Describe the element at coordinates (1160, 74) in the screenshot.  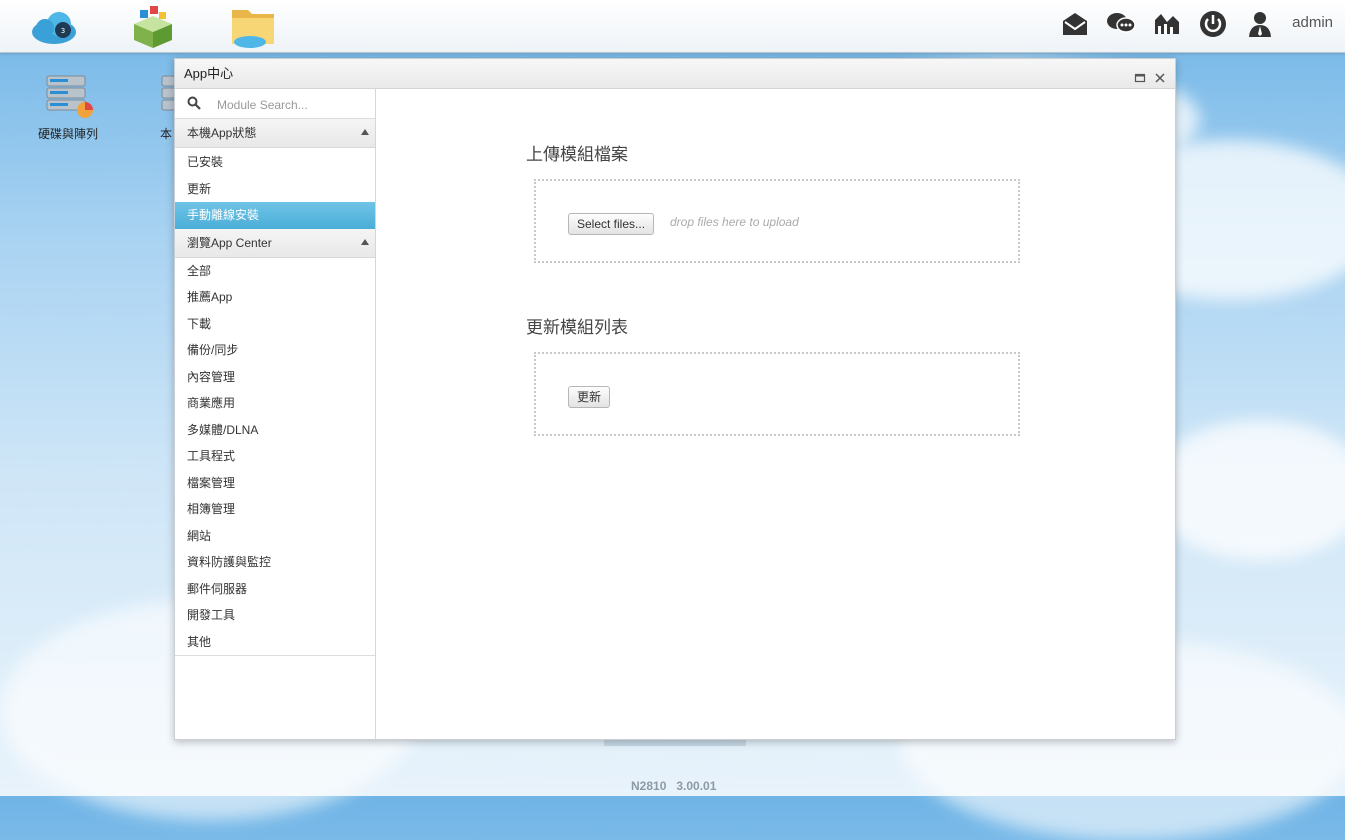
I see `close-icon` at that location.